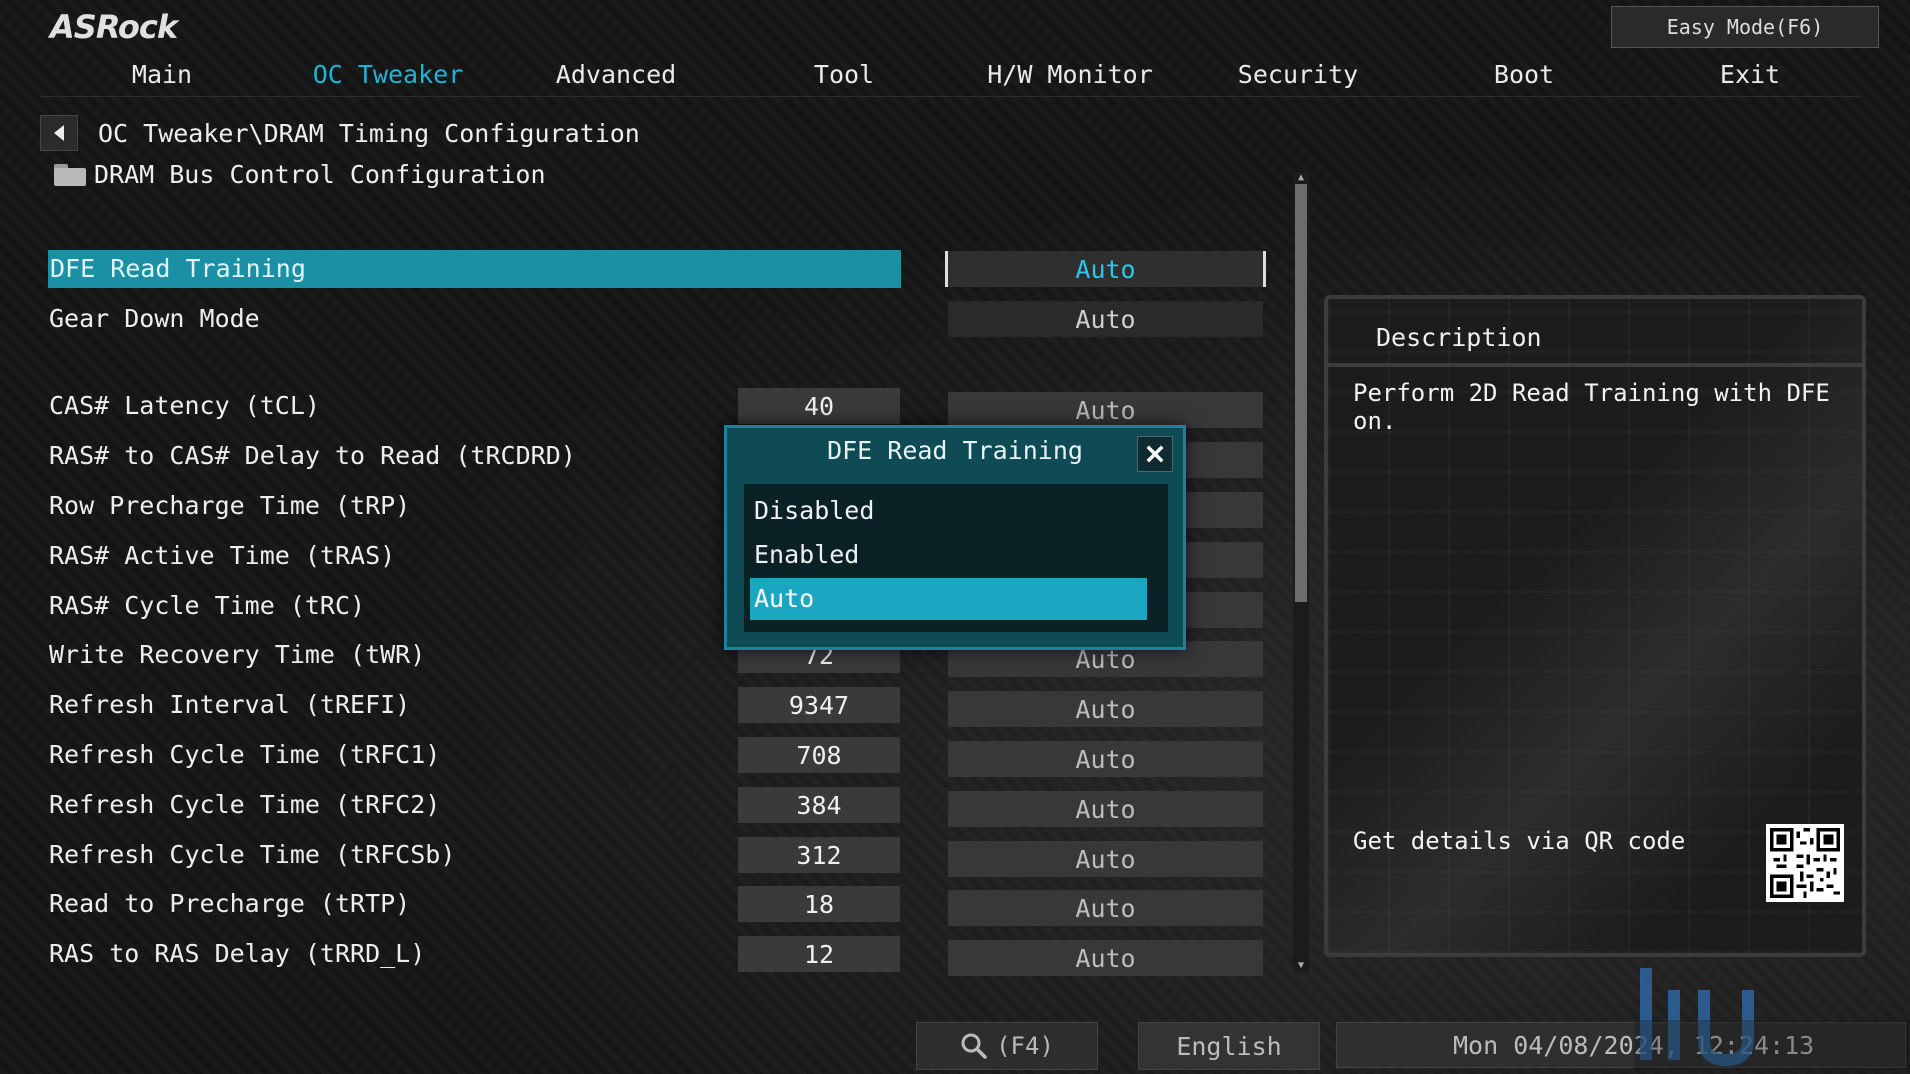 Image resolution: width=1910 pixels, height=1074 pixels. I want to click on option-auto: Auto, so click(948, 599).